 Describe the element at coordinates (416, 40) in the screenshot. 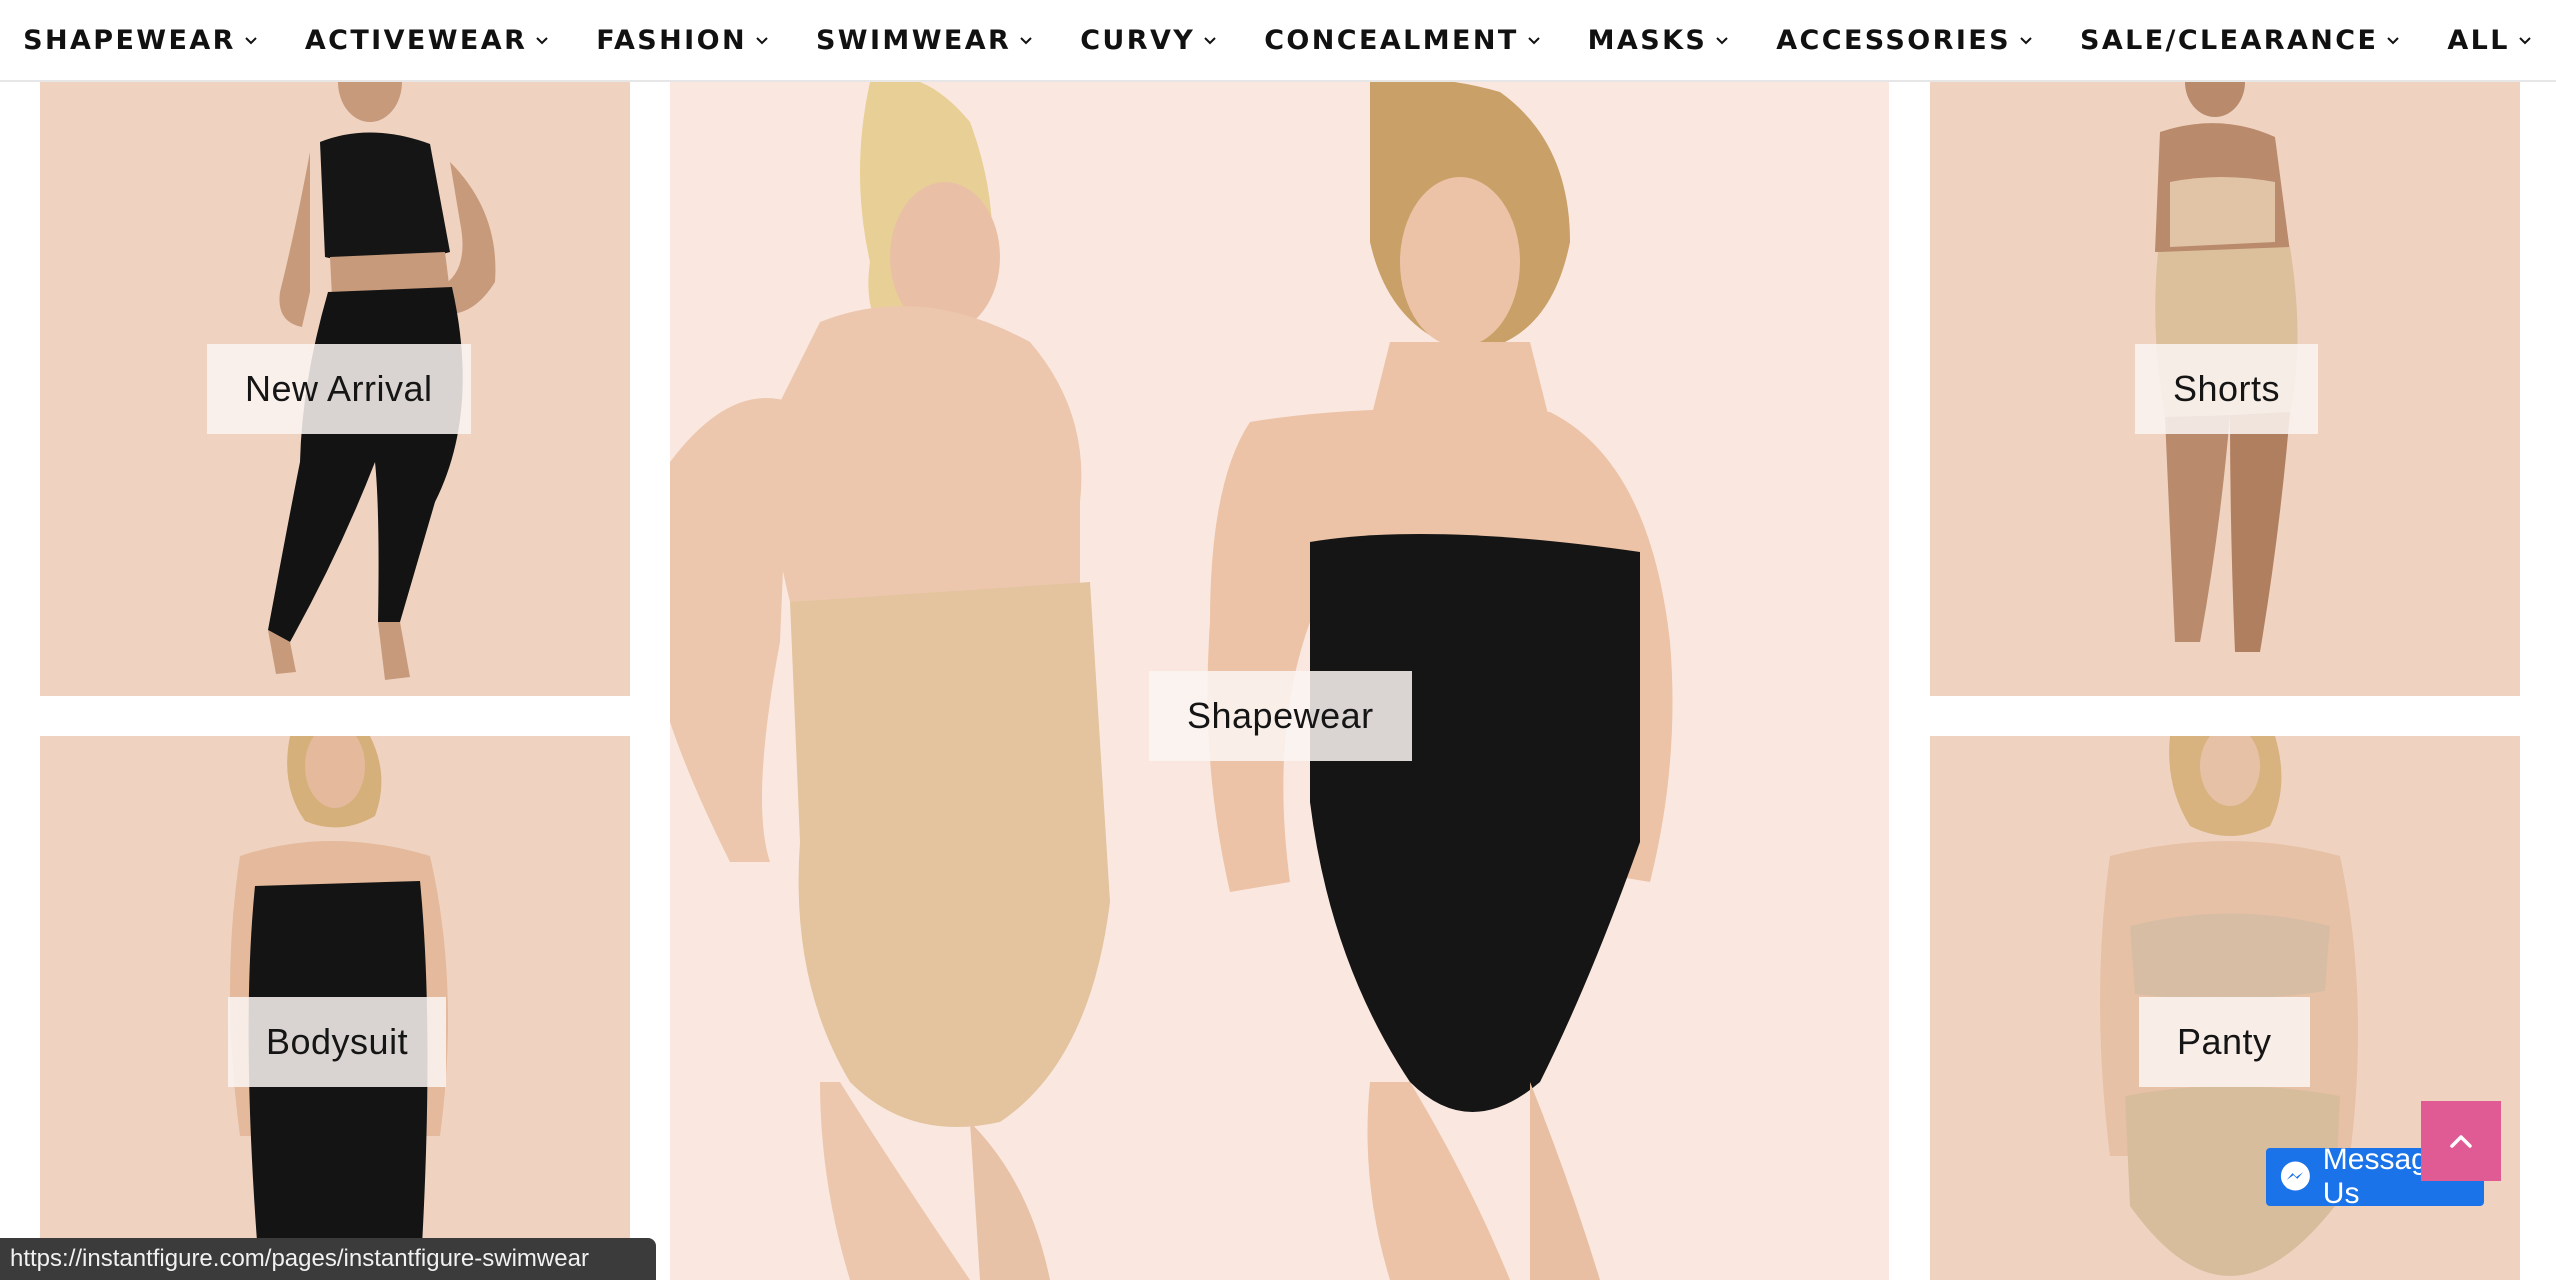

I see `nav-item-label: ACTIVEWEAR` at that location.